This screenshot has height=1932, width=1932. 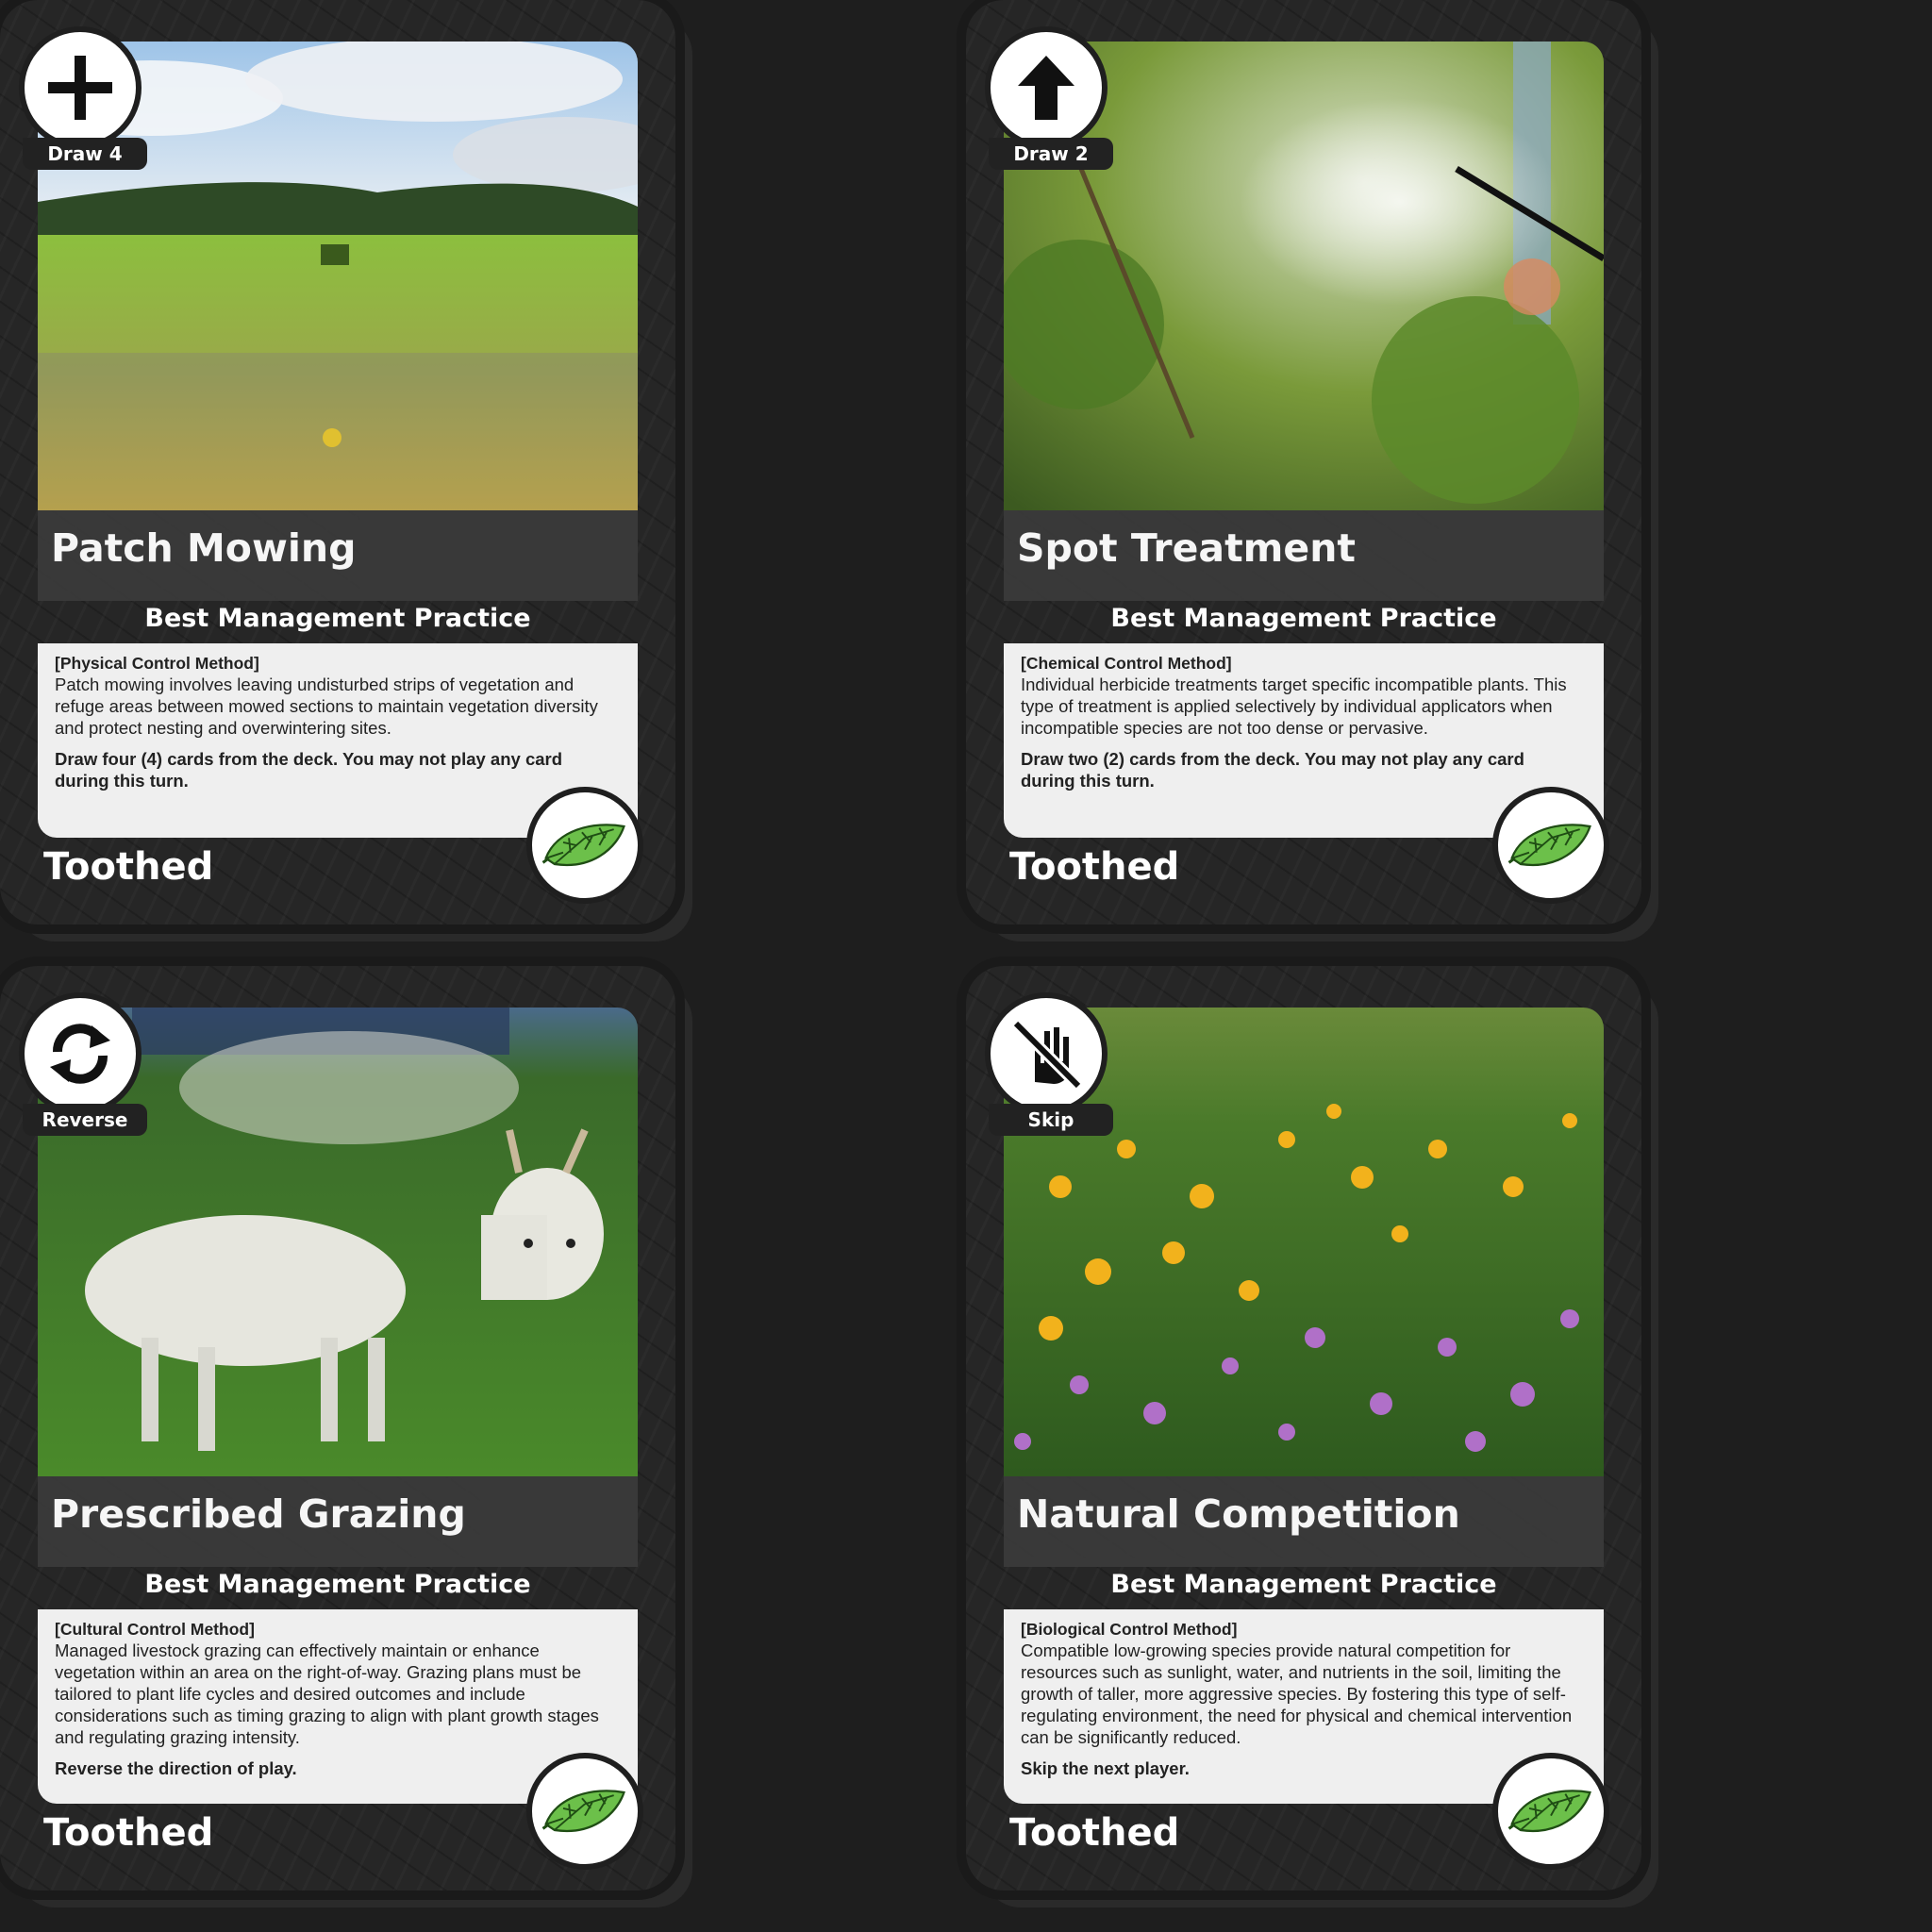 I want to click on title-band: Spot Treatment, so click(x=1304, y=556).